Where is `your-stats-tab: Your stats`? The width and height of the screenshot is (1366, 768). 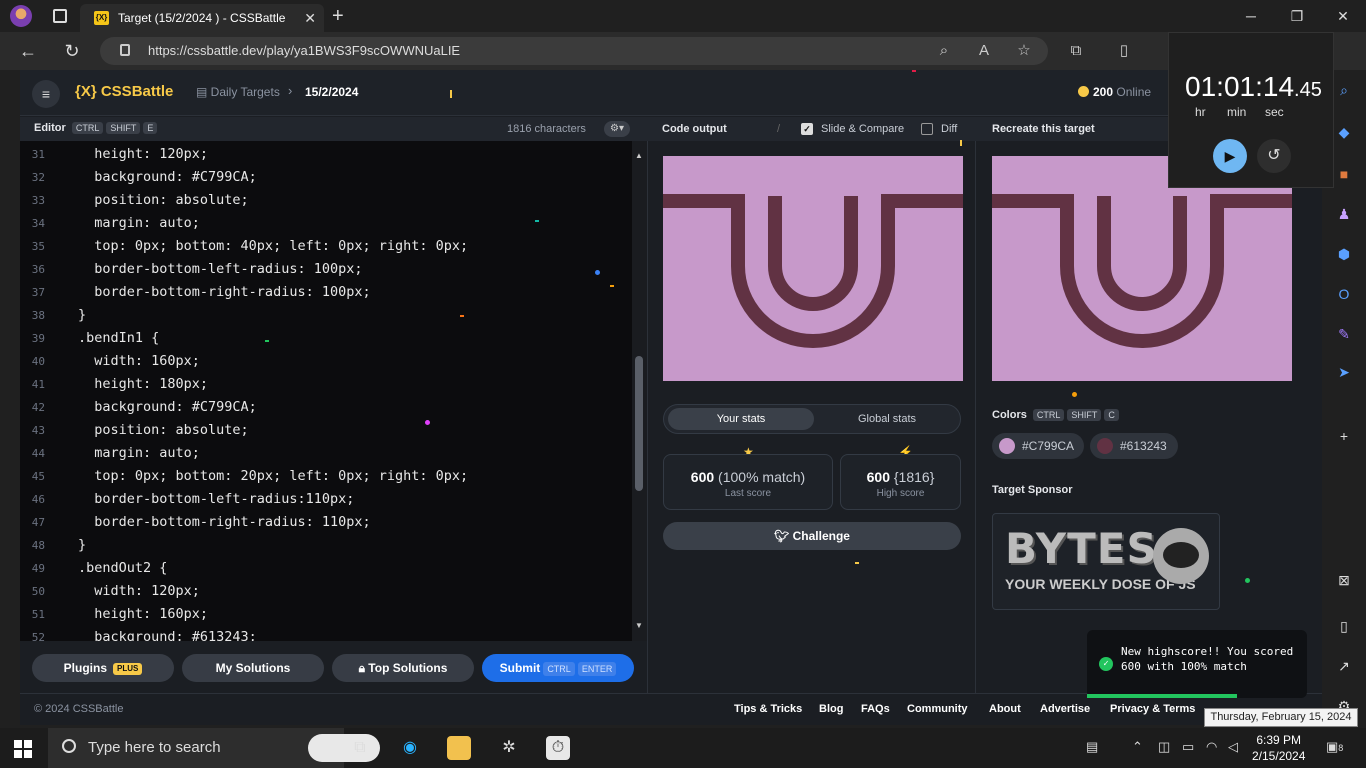
your-stats-tab: Your stats is located at coordinates (741, 419).